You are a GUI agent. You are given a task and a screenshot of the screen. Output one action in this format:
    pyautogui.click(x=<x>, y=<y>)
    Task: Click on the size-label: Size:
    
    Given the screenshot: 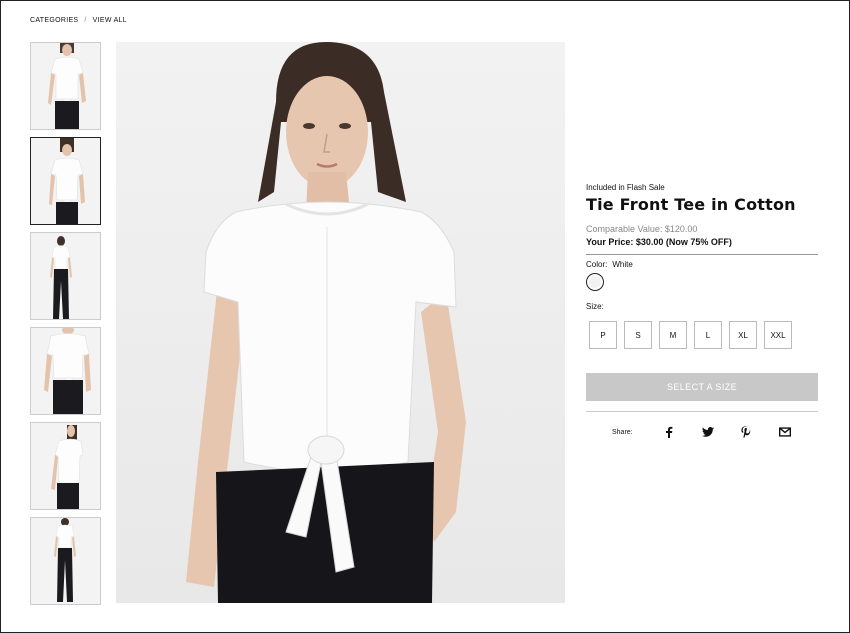 What is the action you would take?
    pyautogui.click(x=595, y=306)
    